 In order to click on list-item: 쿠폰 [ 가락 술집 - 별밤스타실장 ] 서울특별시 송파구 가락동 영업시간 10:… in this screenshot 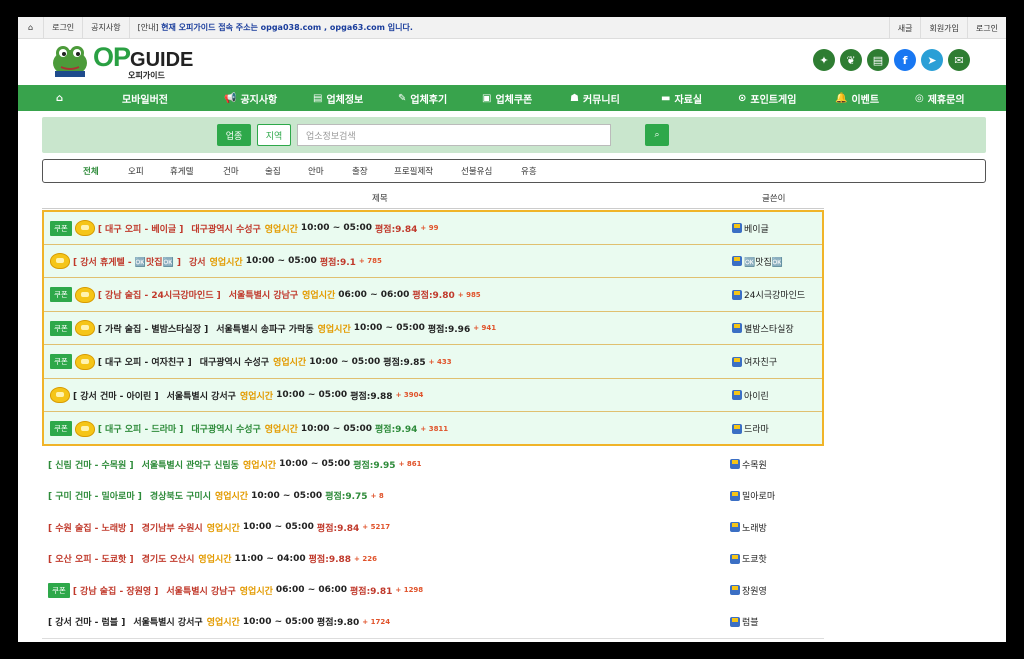, I will do `click(433, 329)`.